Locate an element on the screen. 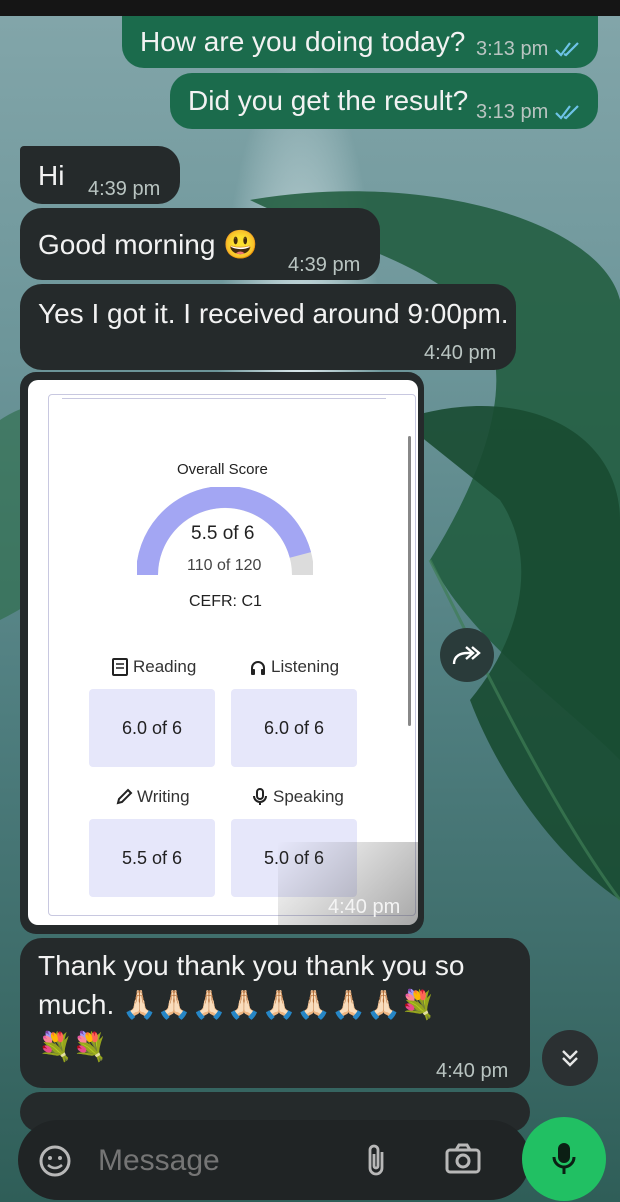  listening-score-box: 6.0 of 6 is located at coordinates (294, 728).